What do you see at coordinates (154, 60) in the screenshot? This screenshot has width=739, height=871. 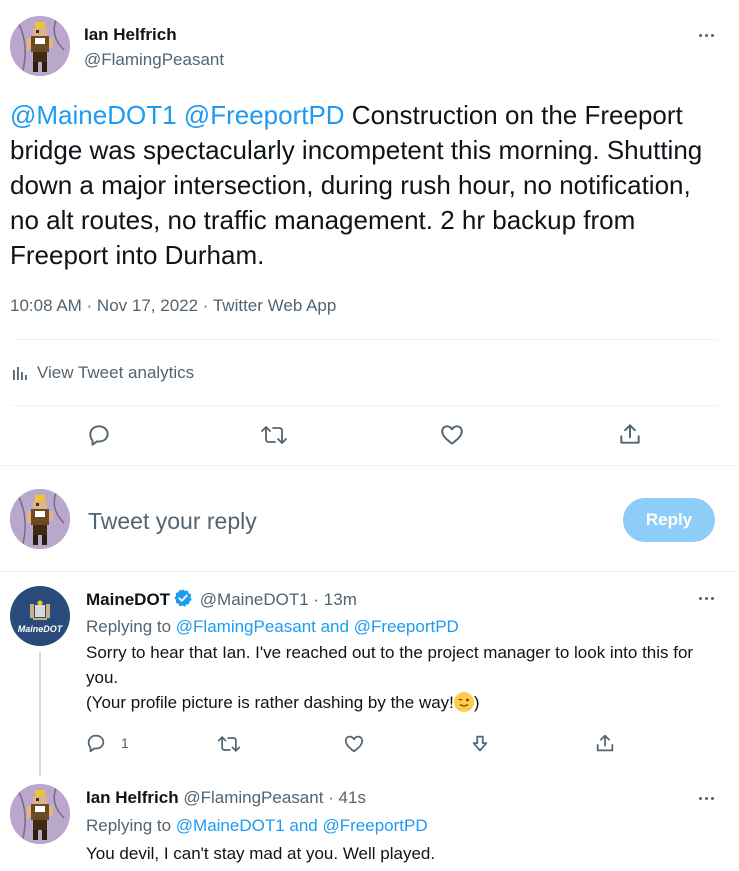 I see `author-handle: @FlamingPeasant` at bounding box center [154, 60].